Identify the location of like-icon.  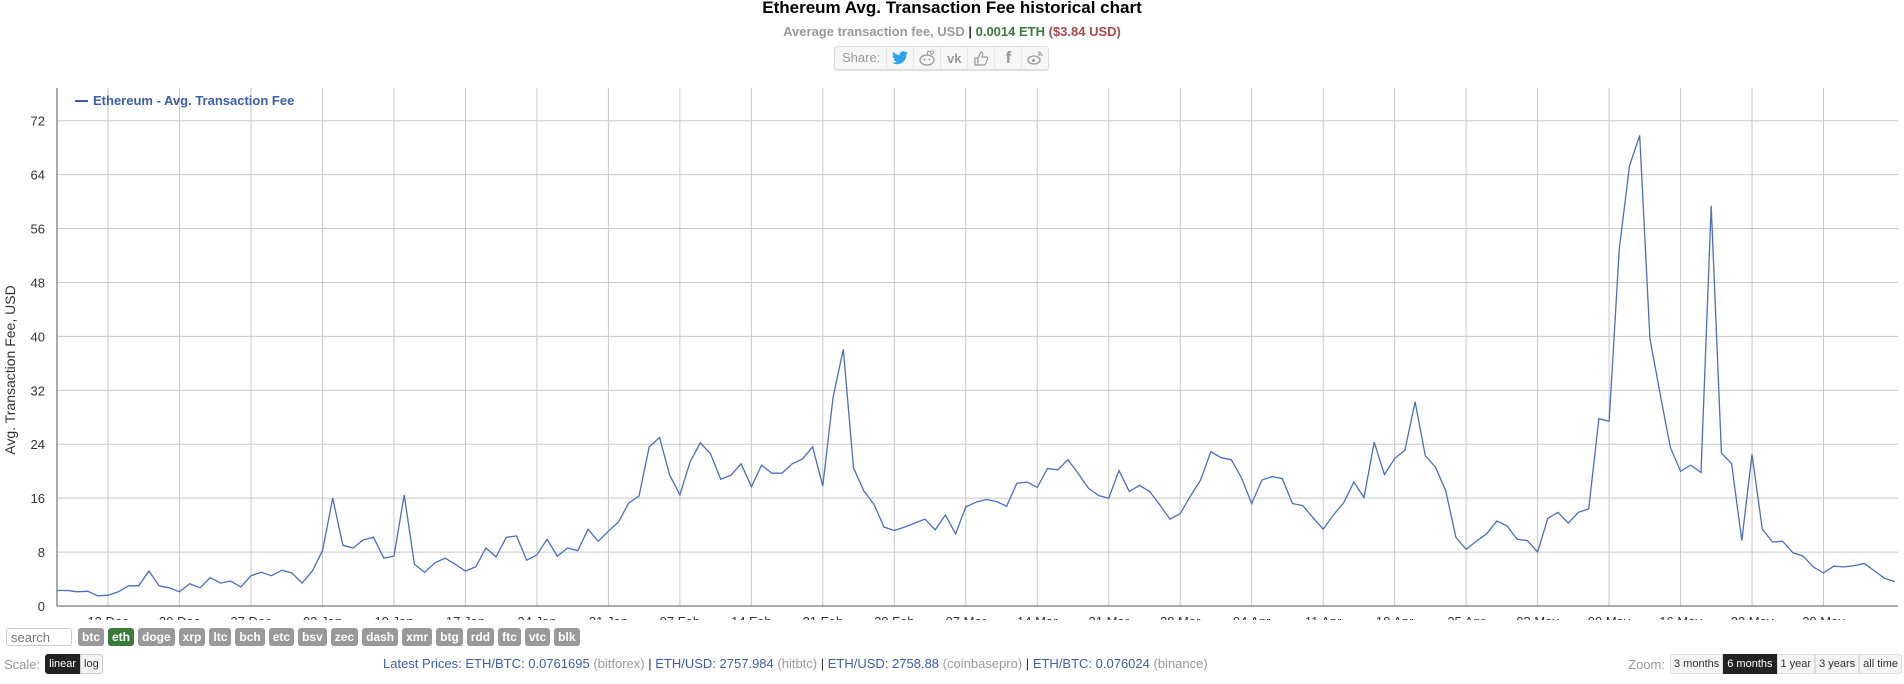
(980, 58).